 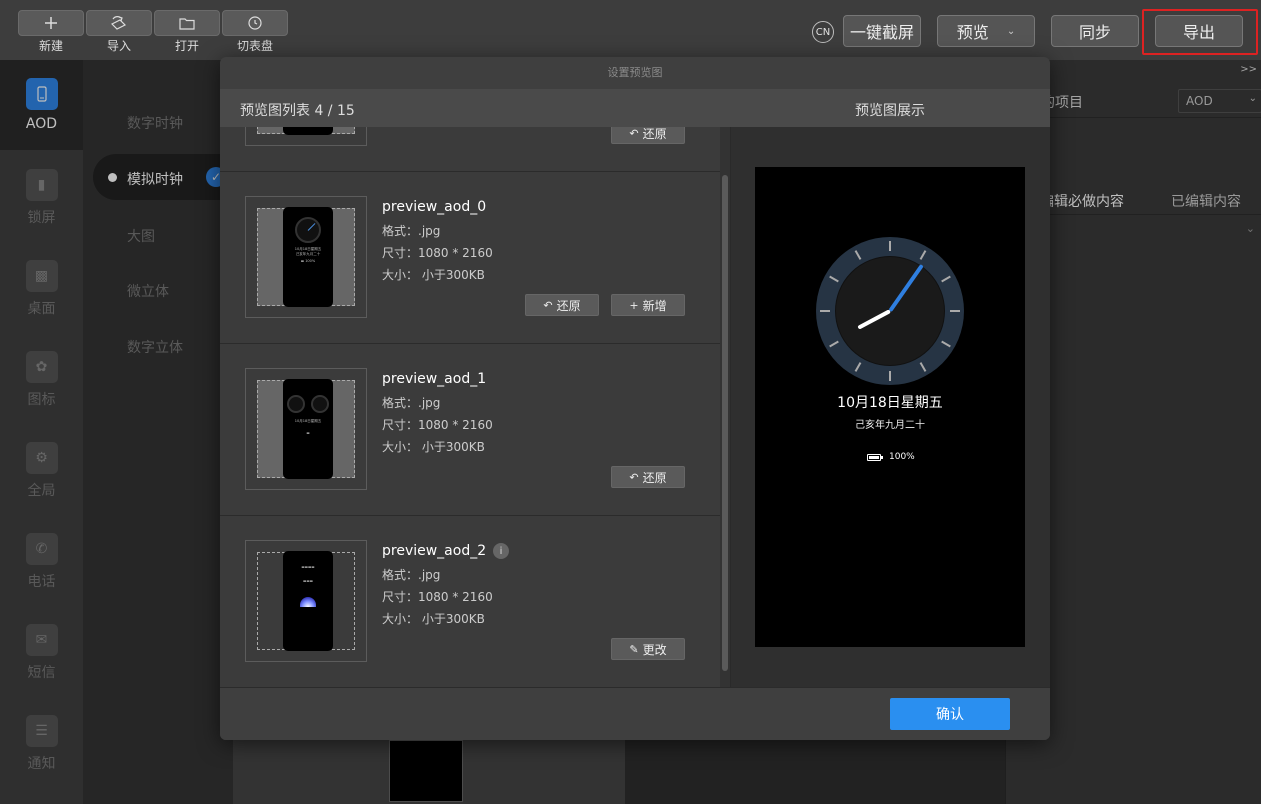 I want to click on mini-battery-text: ▬ 100%, so click(x=308, y=261).